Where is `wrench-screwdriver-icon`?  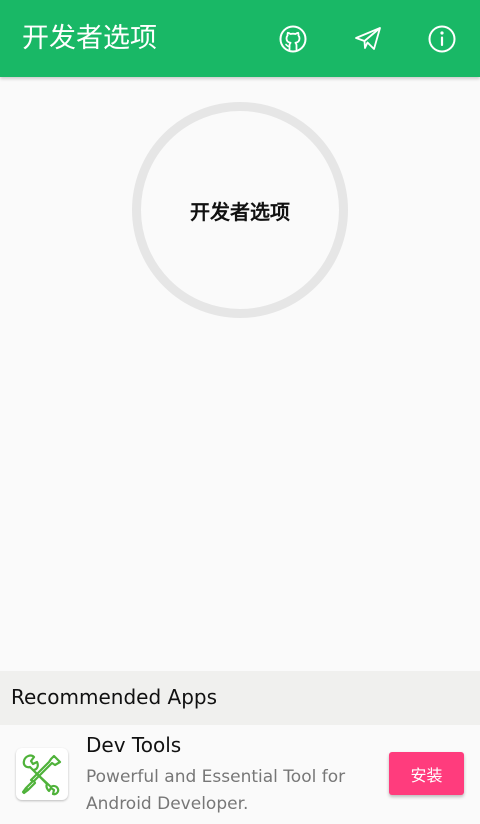
wrench-screwdriver-icon is located at coordinates (41, 775).